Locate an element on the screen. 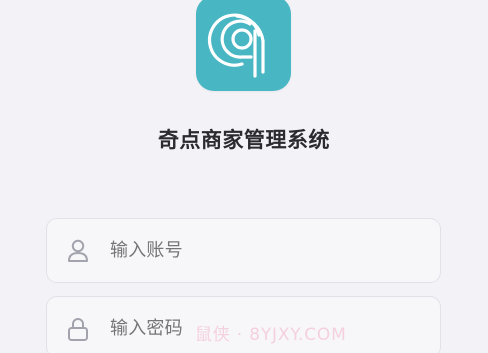 The width and height of the screenshot is (488, 353). user-icon is located at coordinates (78, 250).